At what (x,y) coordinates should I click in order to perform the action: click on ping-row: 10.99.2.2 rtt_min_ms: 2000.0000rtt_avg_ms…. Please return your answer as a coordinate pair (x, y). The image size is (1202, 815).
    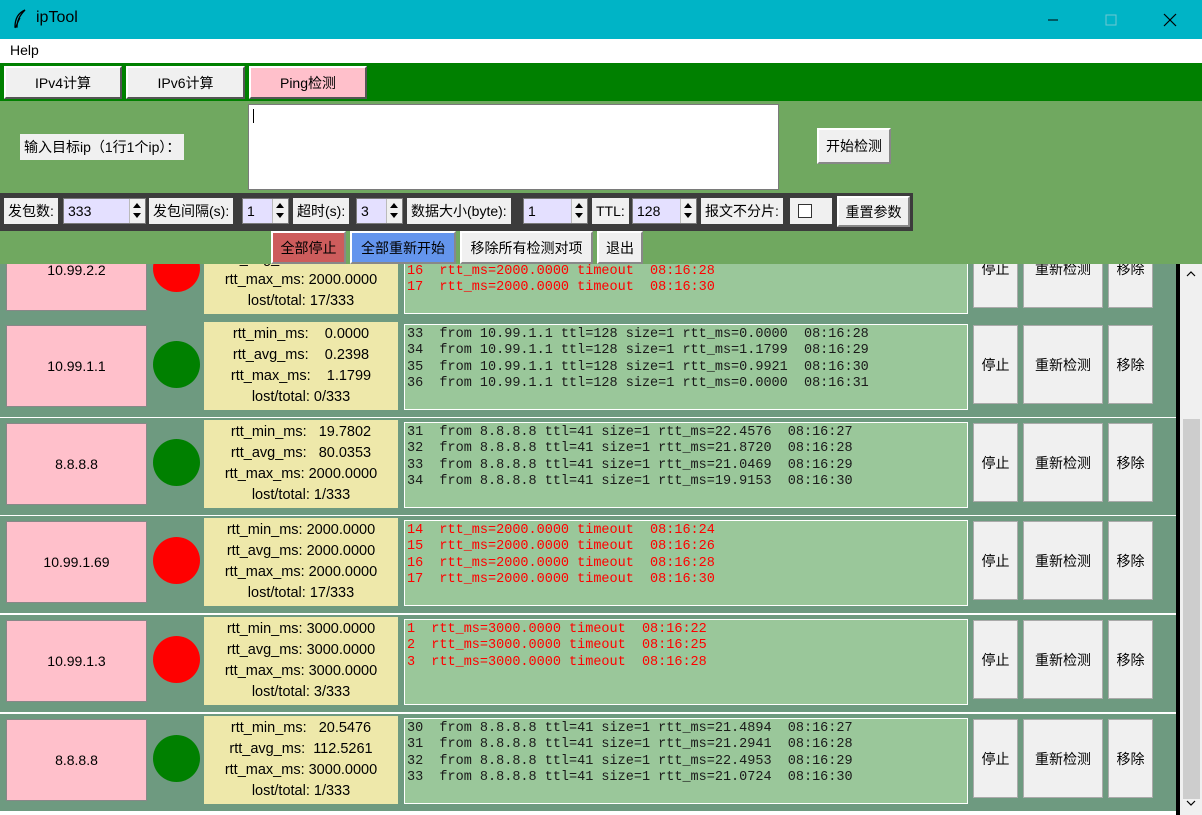
    Looking at the image, I should click on (588, 292).